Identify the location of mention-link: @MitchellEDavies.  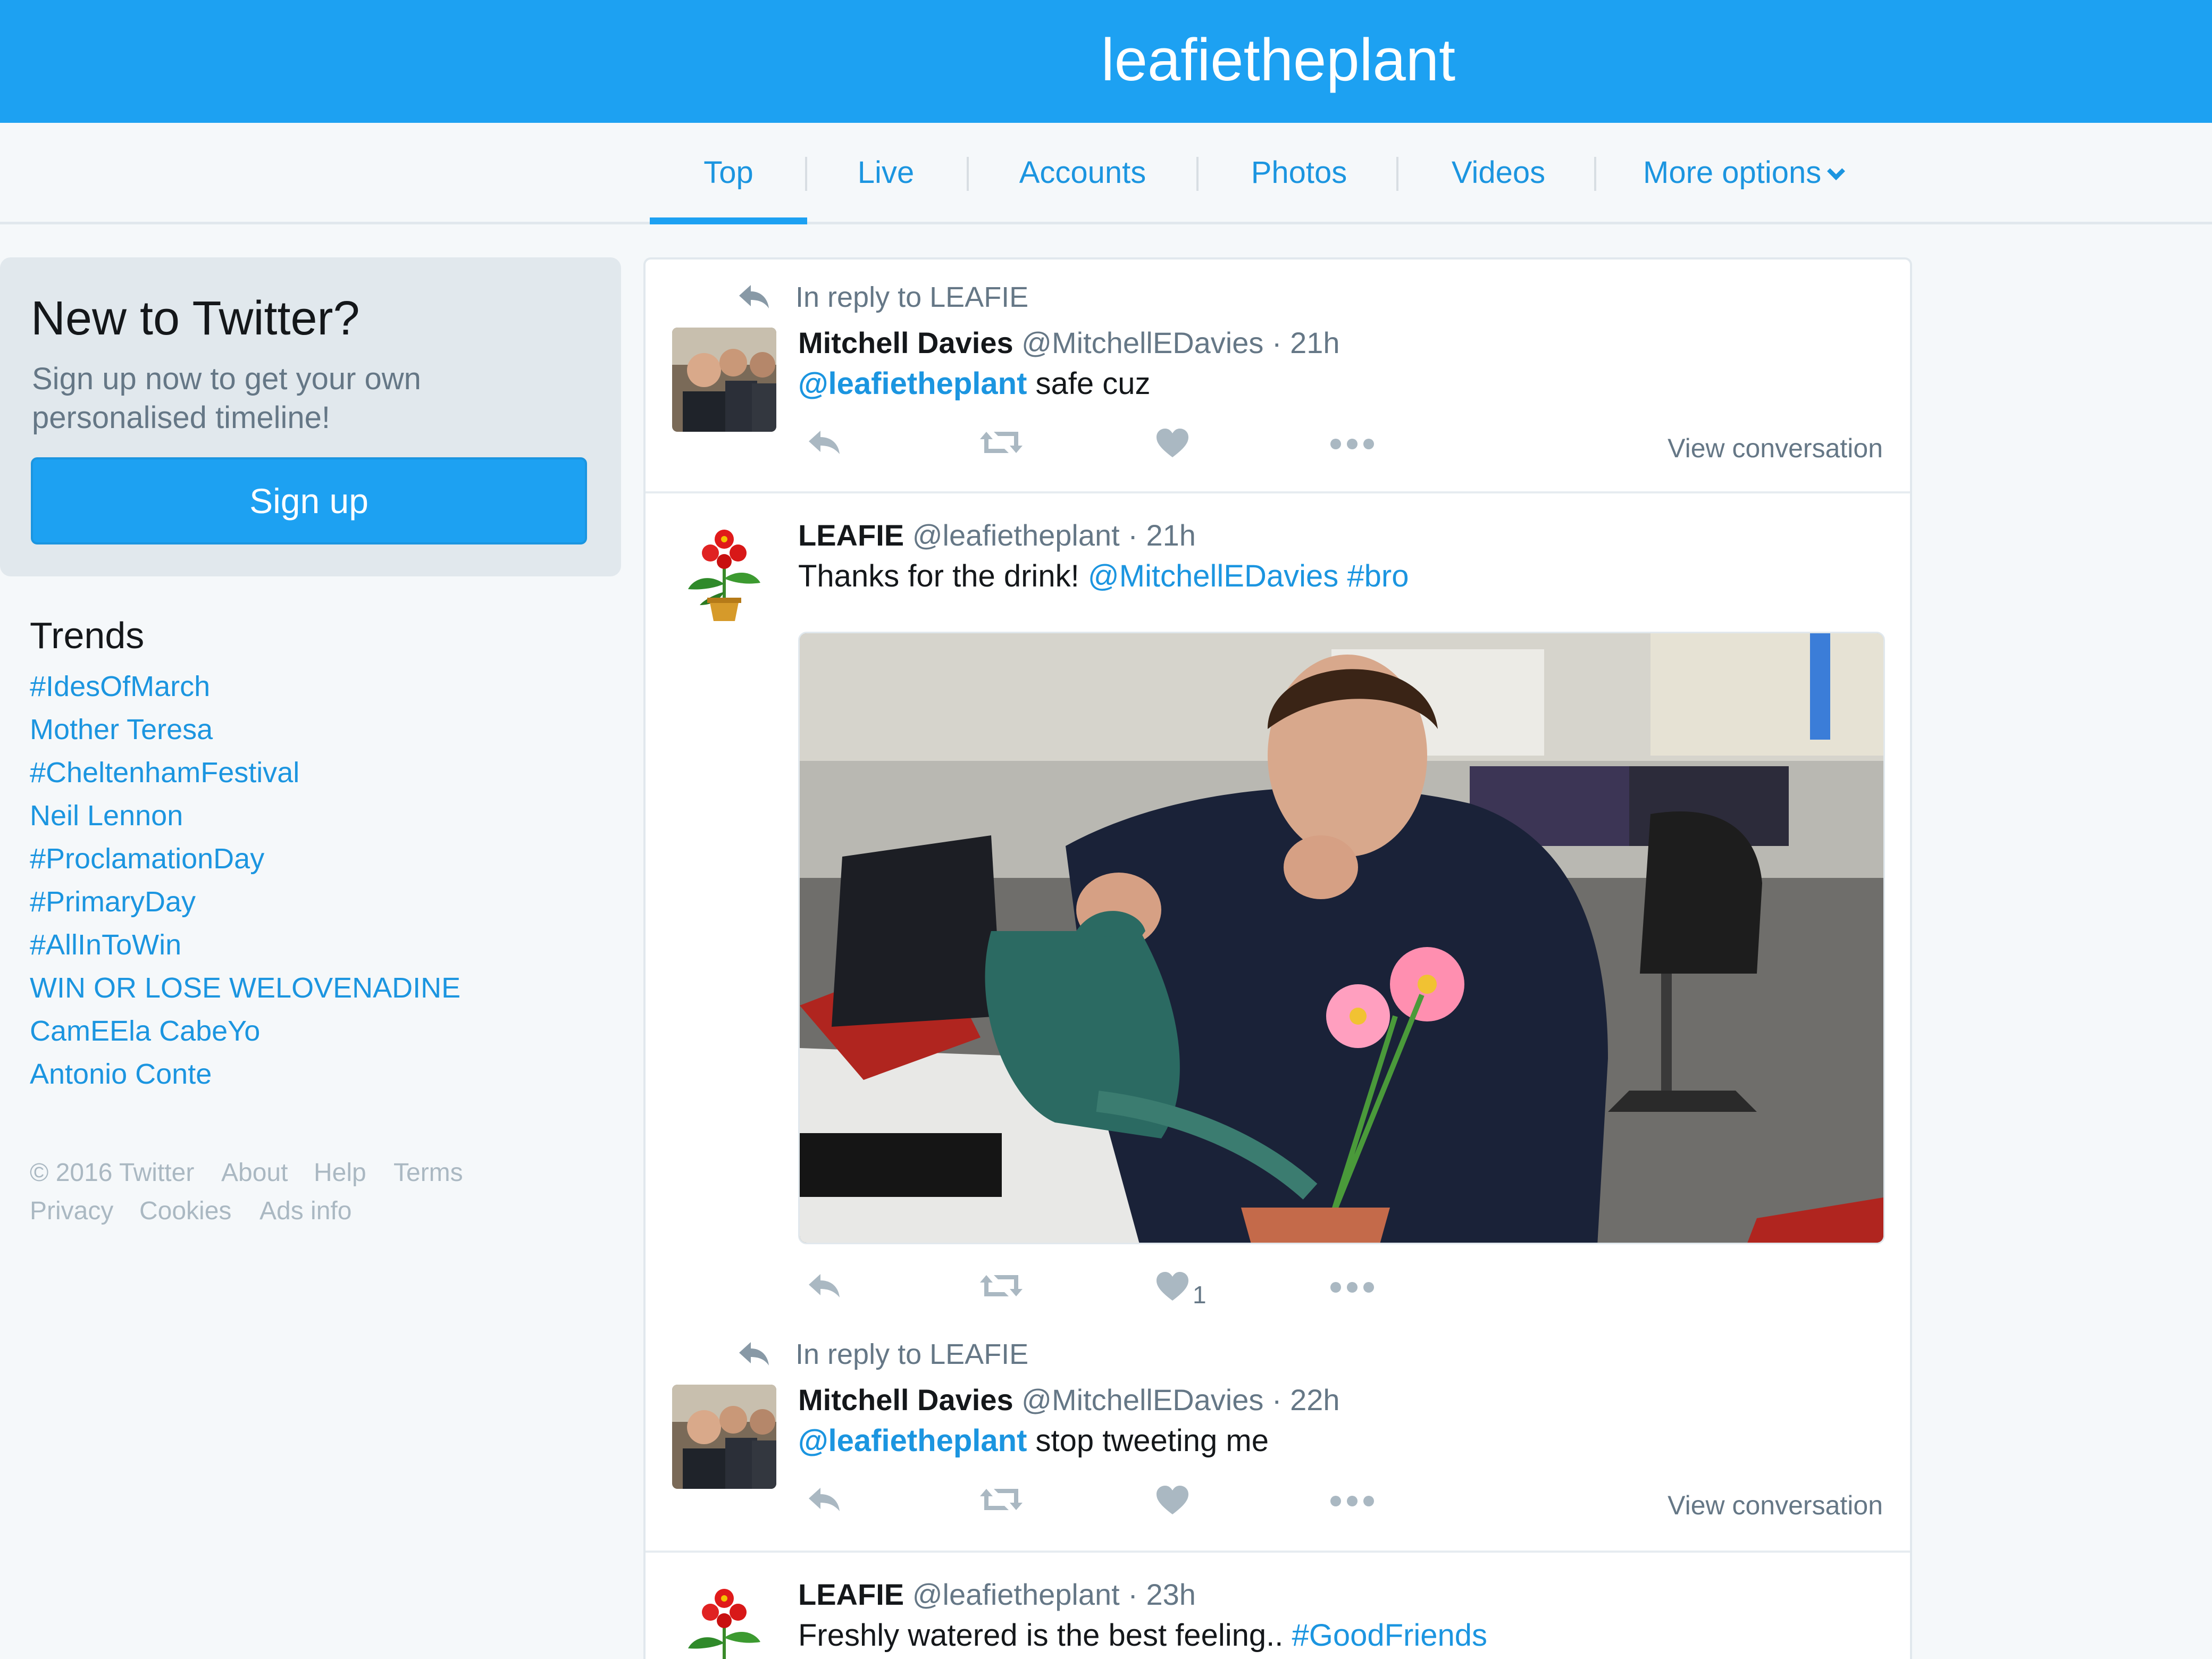
(1213, 576).